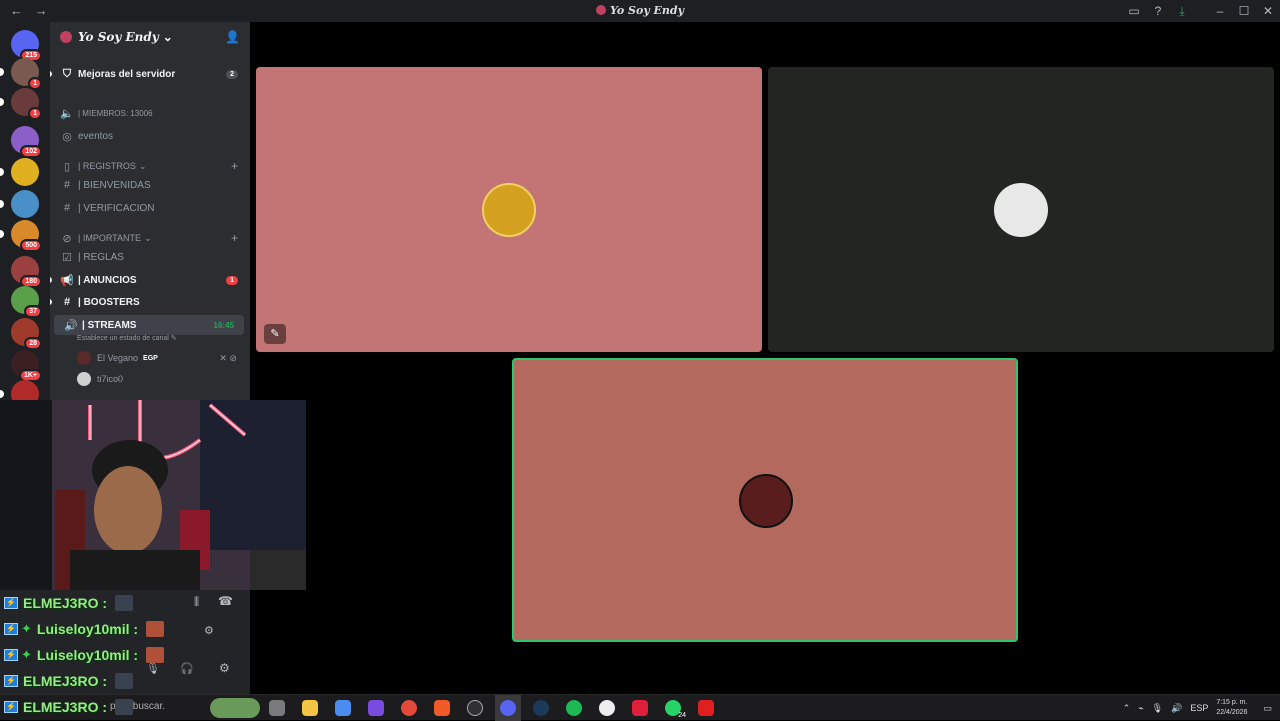  What do you see at coordinates (1267, 708) in the screenshot?
I see `notifications-icon: ▭` at bounding box center [1267, 708].